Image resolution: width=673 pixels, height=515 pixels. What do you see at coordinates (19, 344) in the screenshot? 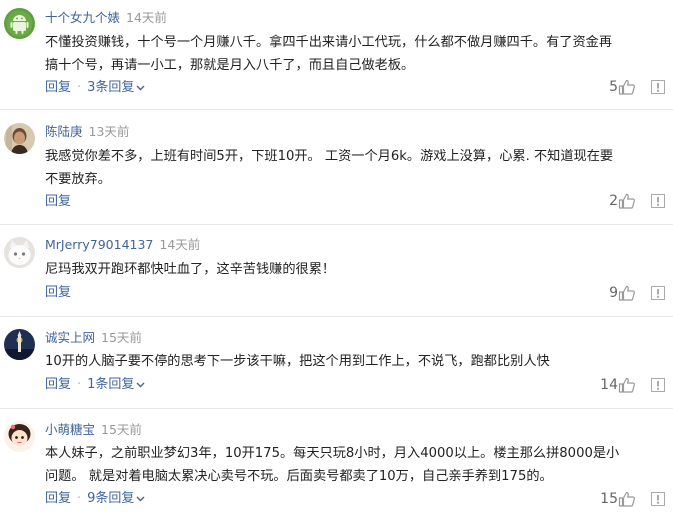
I see `night-tower-avatar` at bounding box center [19, 344].